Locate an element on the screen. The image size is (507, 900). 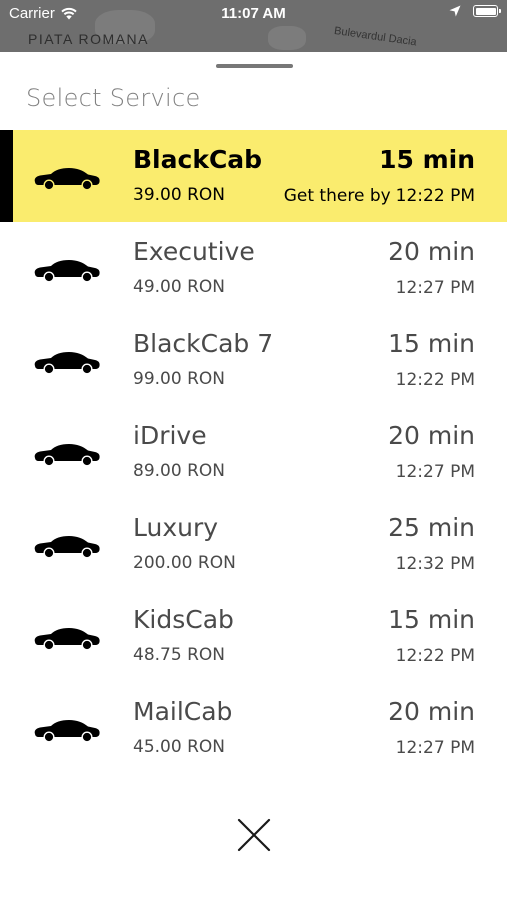
service-row-mailcab: MailCab 45.00 RON 20 min 12:27 PM is located at coordinates (253, 728).